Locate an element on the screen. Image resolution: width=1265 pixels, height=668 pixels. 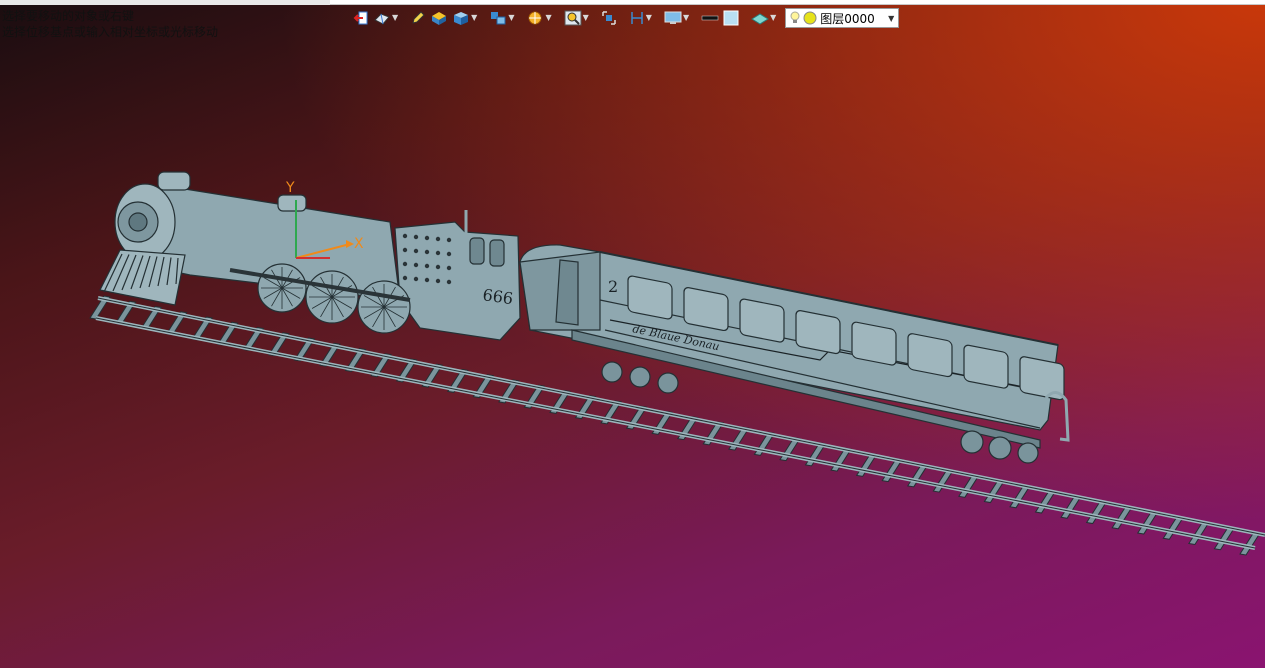
exit-button is located at coordinates (361, 18).